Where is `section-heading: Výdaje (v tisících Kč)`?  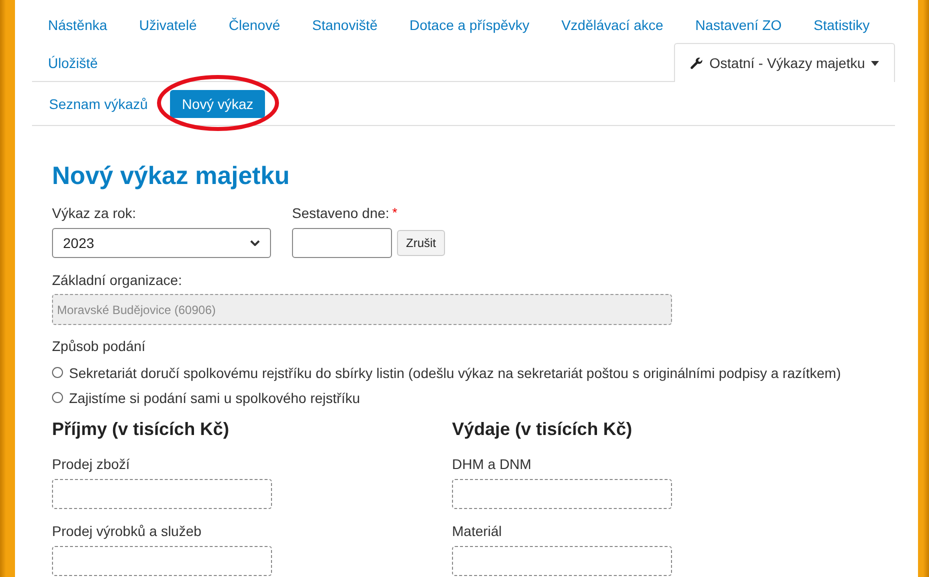
section-heading: Výdaje (v tisících Kč) is located at coordinates (543, 429).